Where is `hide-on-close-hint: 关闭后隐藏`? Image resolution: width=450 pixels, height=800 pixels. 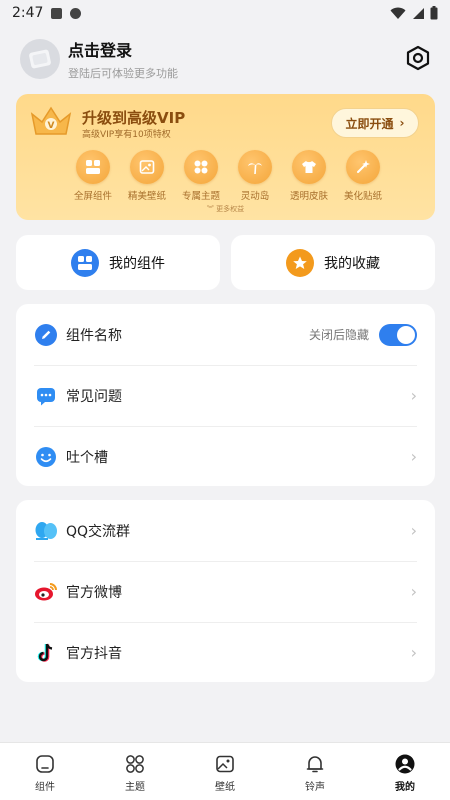
hide-on-close-hint: 关闭后隐藏 is located at coordinates (338, 335).